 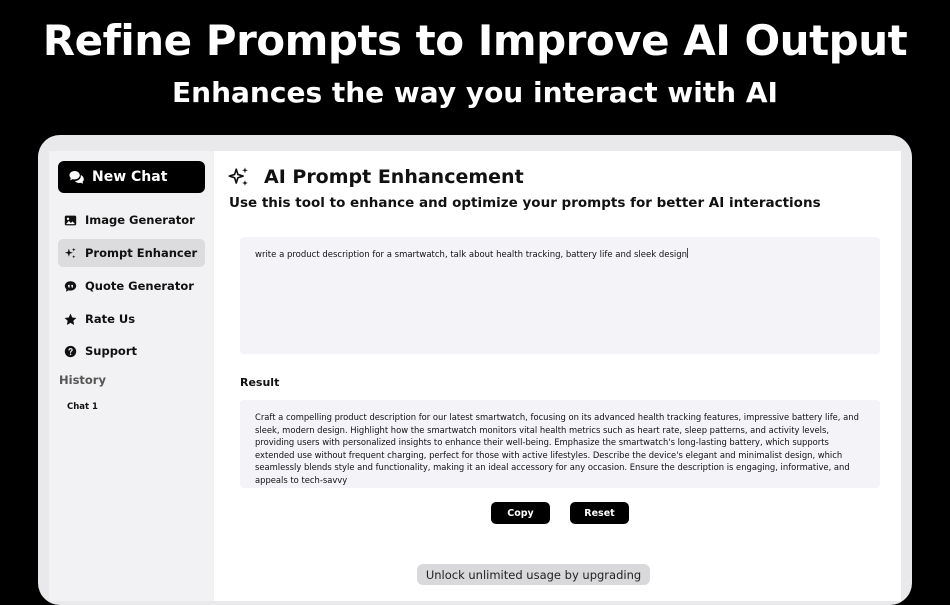 I want to click on sidebar-item-label: Image Generator, so click(x=140, y=220).